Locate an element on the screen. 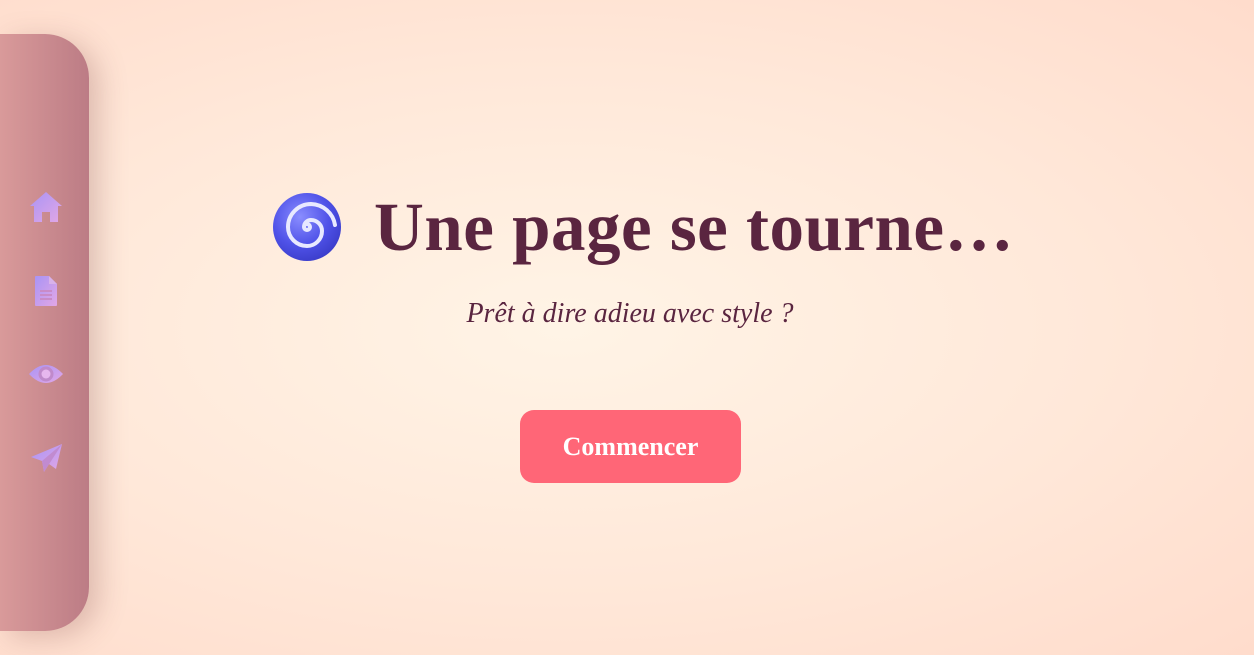  send-icon is located at coordinates (46, 458).